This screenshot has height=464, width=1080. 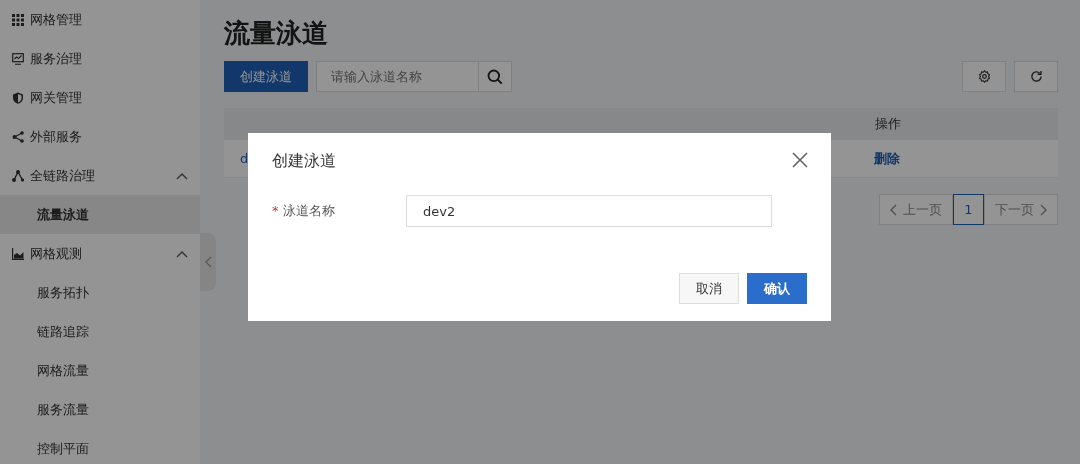 What do you see at coordinates (18, 136) in the screenshot?
I see `share-icon` at bounding box center [18, 136].